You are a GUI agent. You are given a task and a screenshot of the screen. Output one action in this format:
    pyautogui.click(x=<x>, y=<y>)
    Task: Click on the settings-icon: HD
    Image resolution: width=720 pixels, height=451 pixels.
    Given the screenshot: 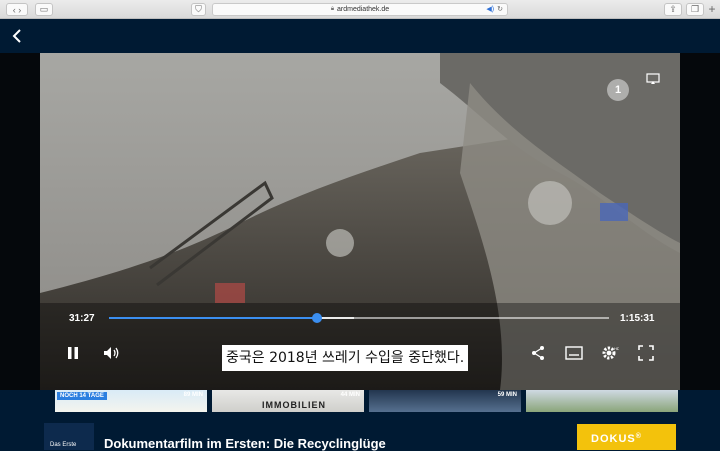 What is the action you would take?
    pyautogui.click(x=610, y=353)
    